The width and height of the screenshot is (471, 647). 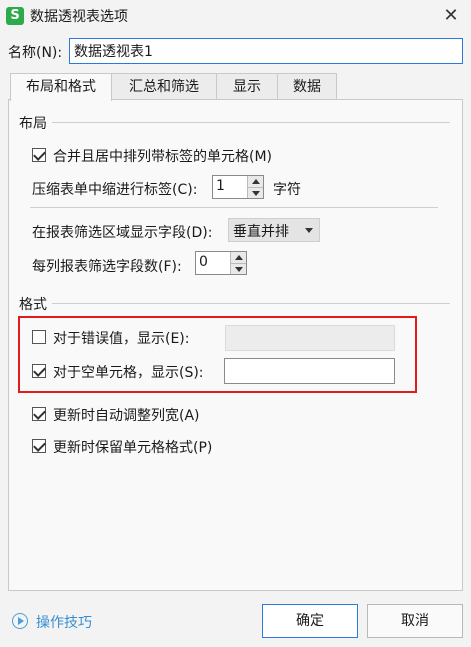 I want to click on merge-center-checkbox, so click(x=39, y=155).